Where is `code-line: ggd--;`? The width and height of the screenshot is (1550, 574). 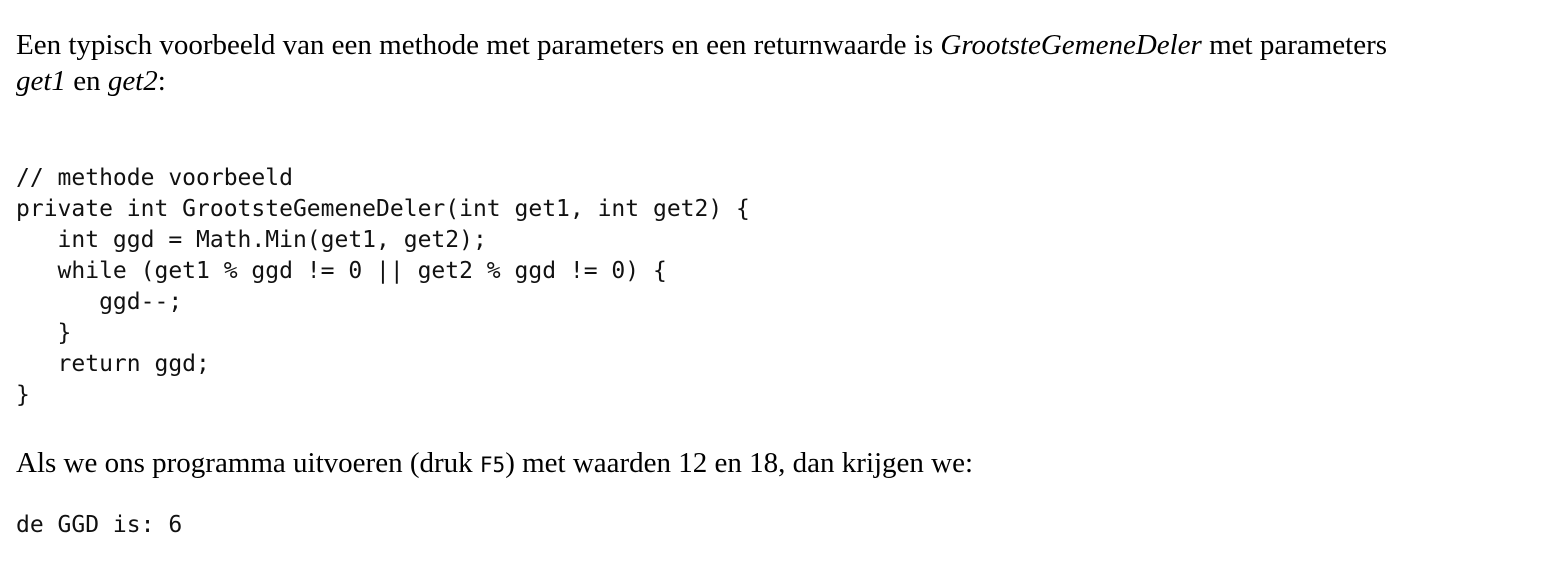 code-line: ggd--; is located at coordinates (99, 302).